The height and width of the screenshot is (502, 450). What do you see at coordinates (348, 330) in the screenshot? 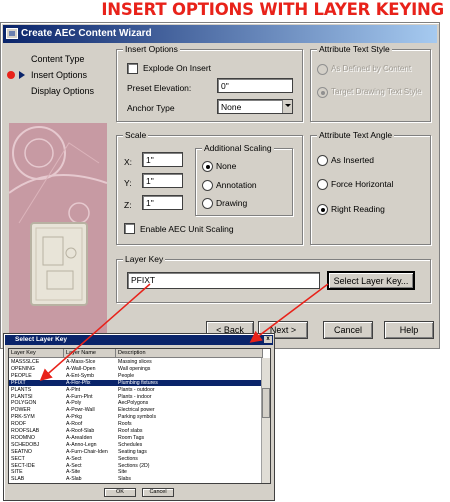
I see `cancel-button: Cancel` at bounding box center [348, 330].